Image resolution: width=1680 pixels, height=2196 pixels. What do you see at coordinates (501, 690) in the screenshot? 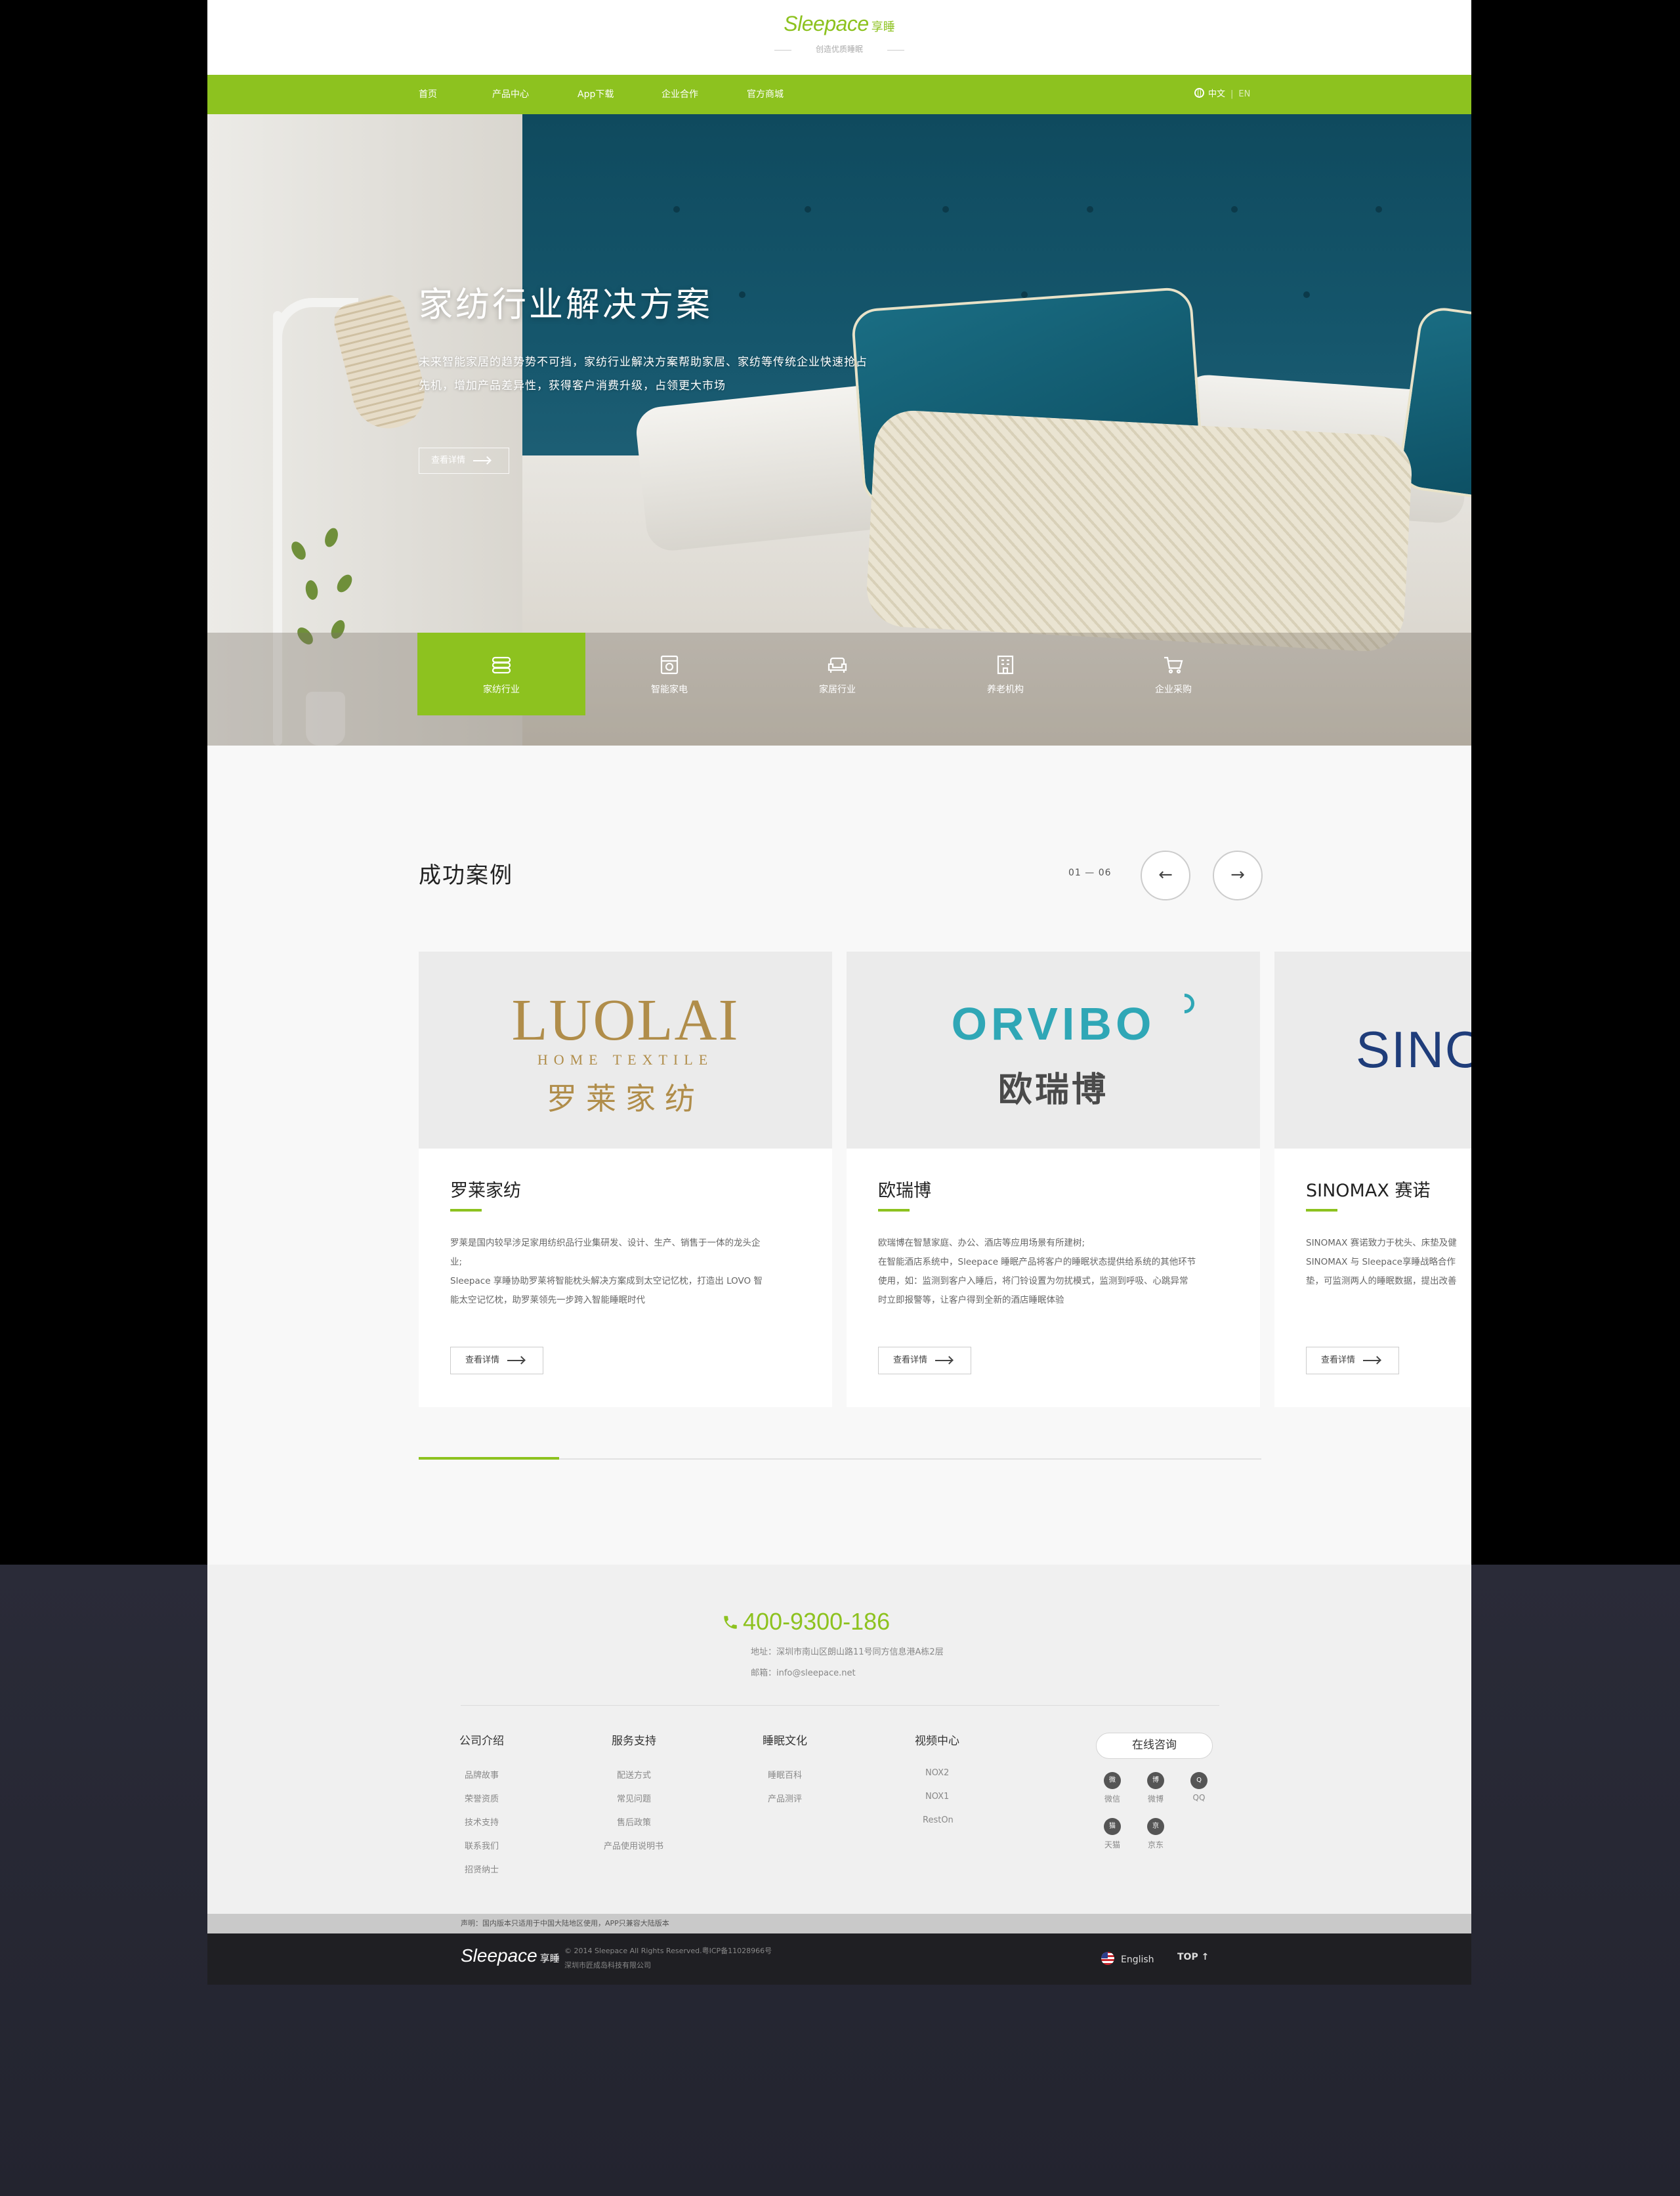
I see `tab-label: 家纺行业` at bounding box center [501, 690].